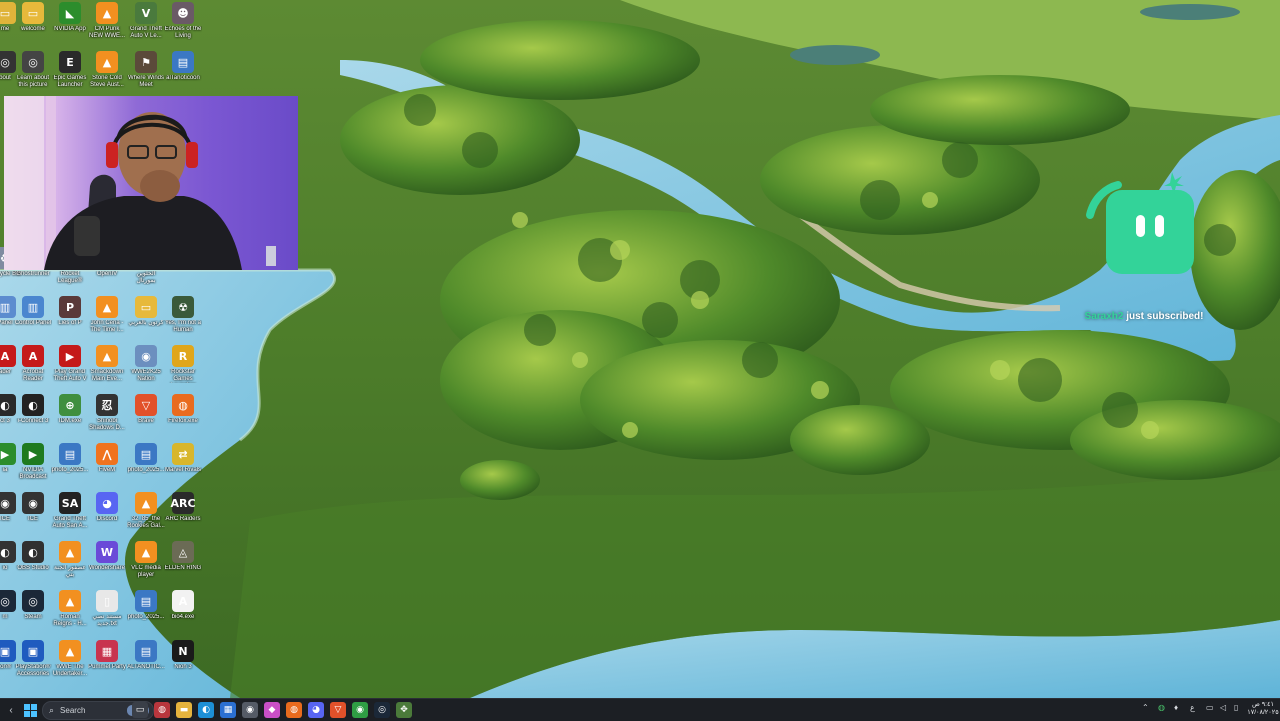 The image size is (1280, 721). I want to click on desktop-icon: ◬ ELDEN RING, so click(183, 556).